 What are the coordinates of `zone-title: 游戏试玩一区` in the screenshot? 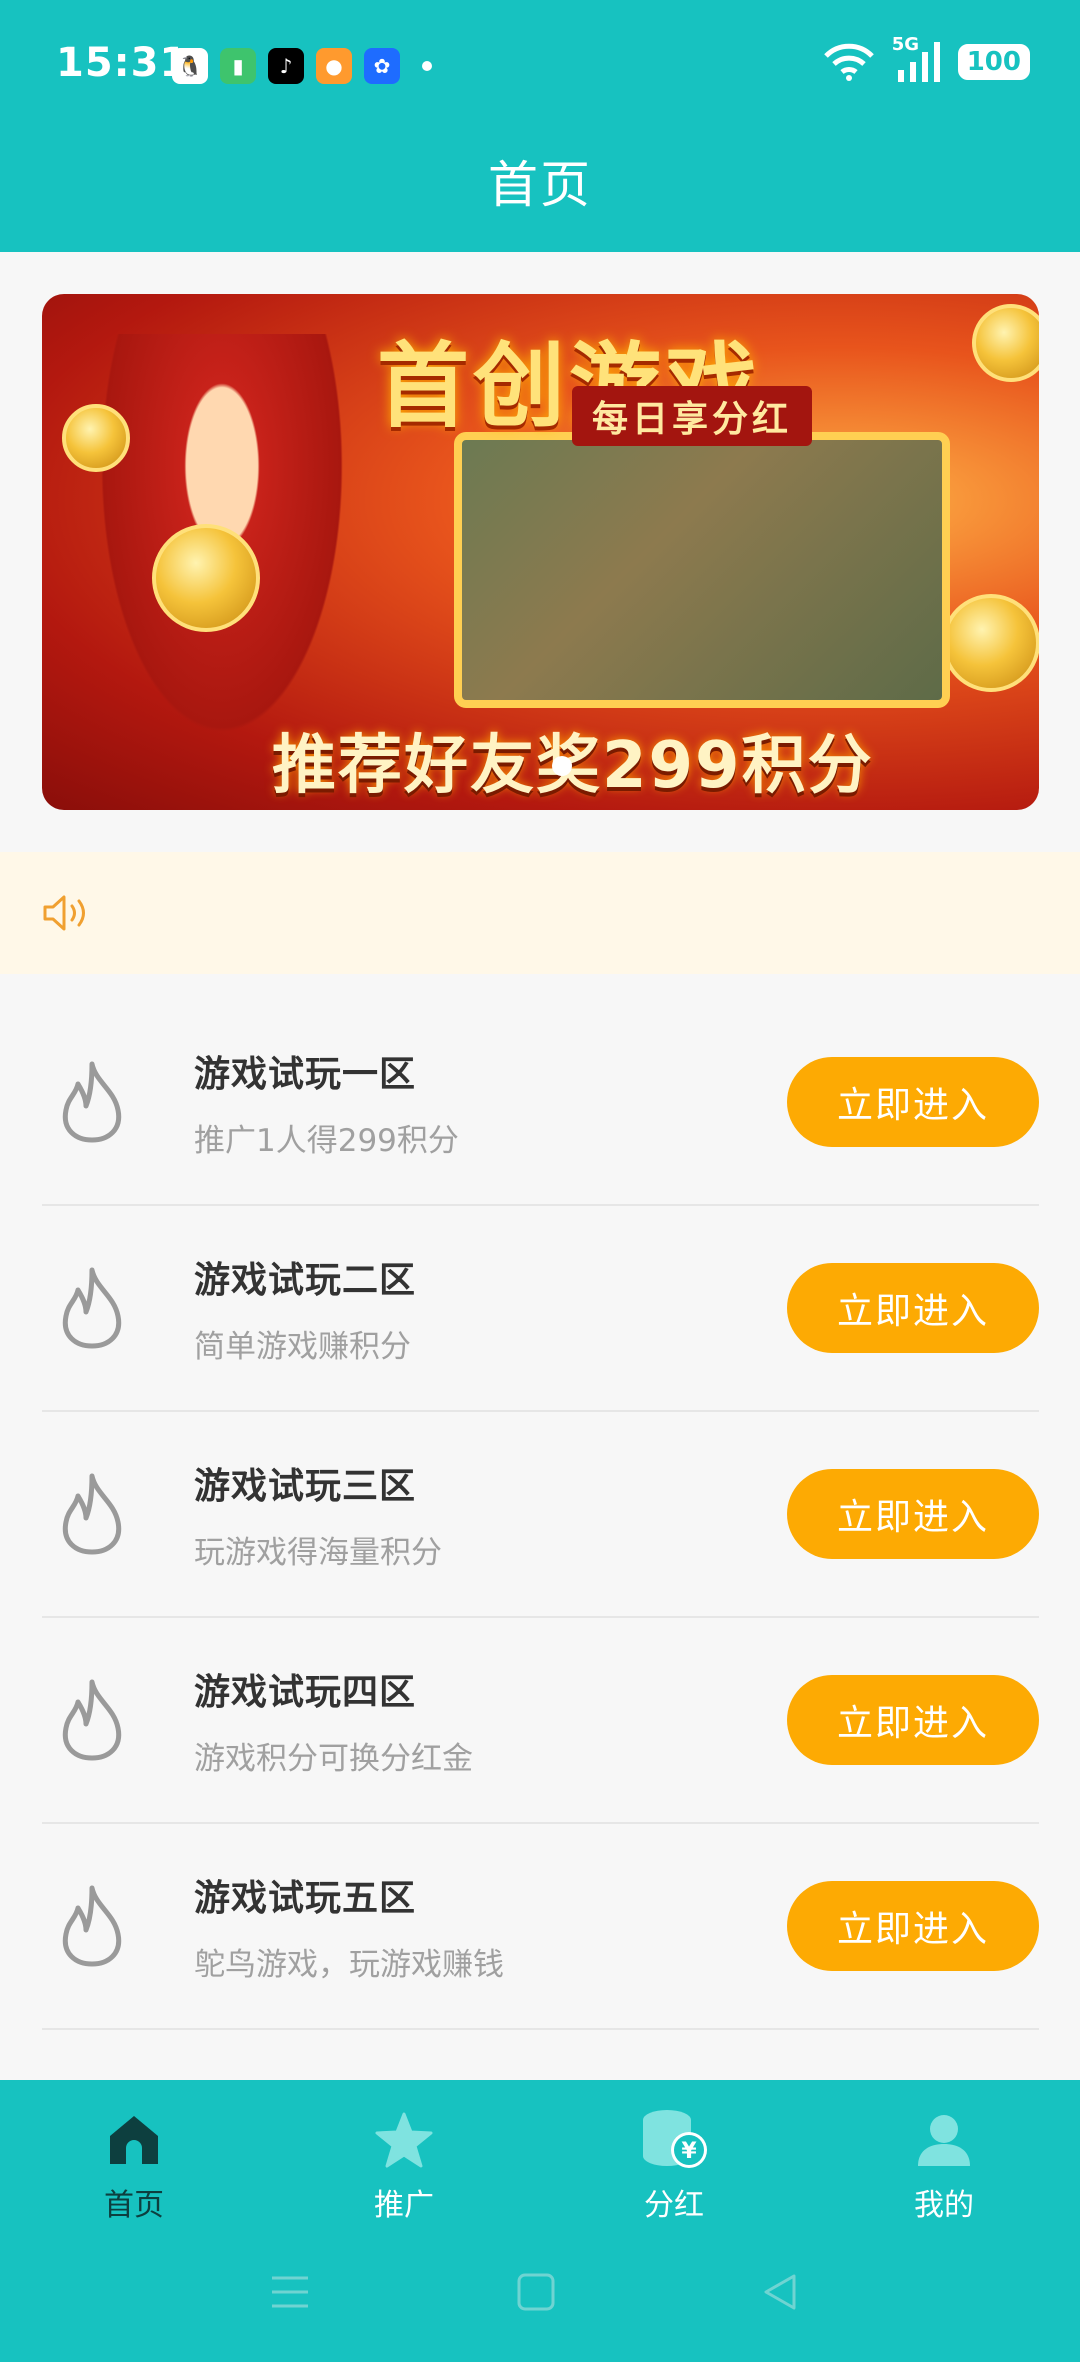 It's located at (305, 1074).